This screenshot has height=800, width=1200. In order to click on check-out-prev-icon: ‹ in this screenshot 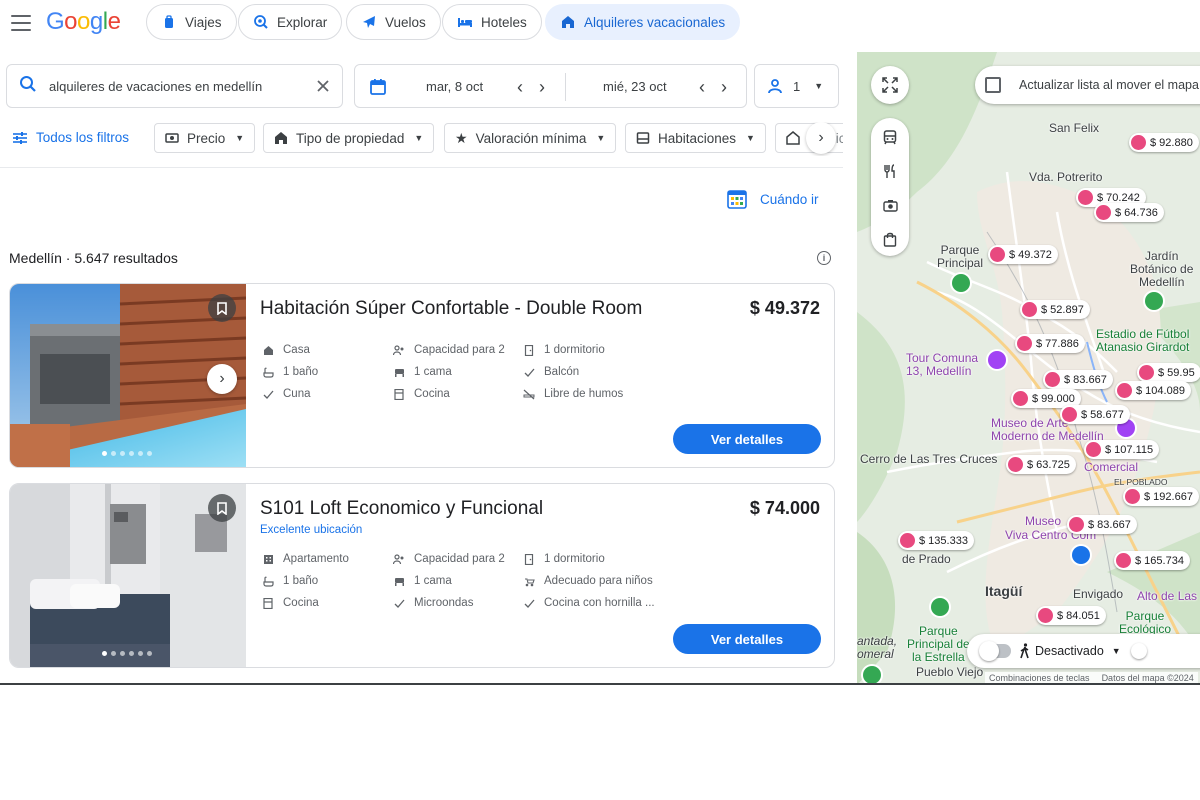, I will do `click(702, 87)`.